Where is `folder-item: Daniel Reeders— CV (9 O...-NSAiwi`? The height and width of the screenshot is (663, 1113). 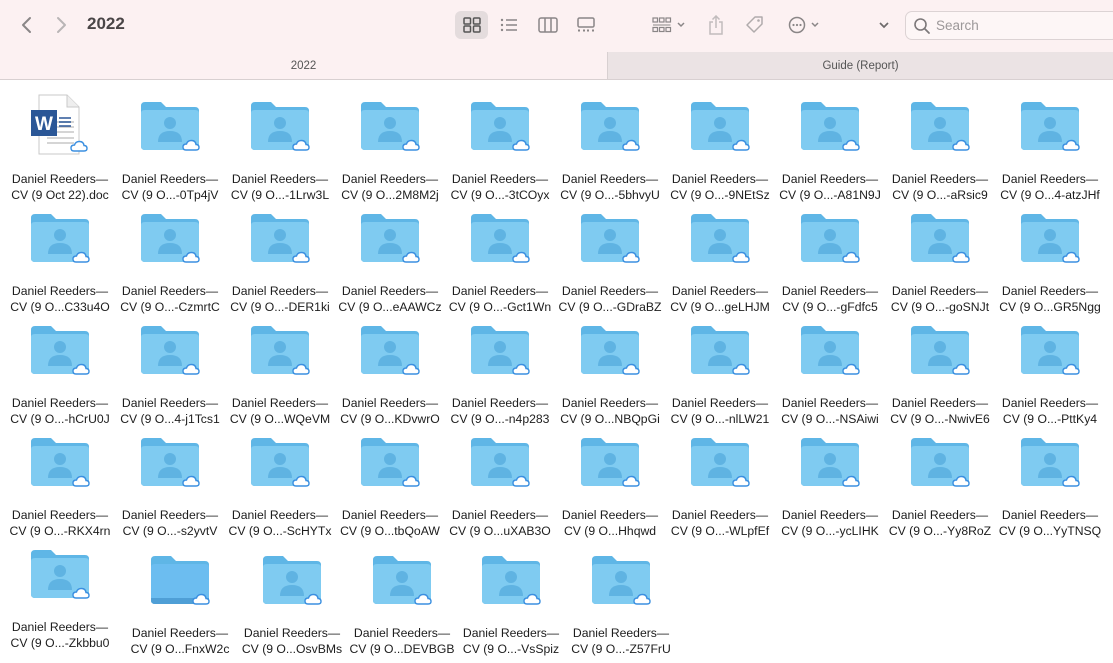
folder-item: Daniel Reeders— CV (9 O...-NSAiwi is located at coordinates (830, 371).